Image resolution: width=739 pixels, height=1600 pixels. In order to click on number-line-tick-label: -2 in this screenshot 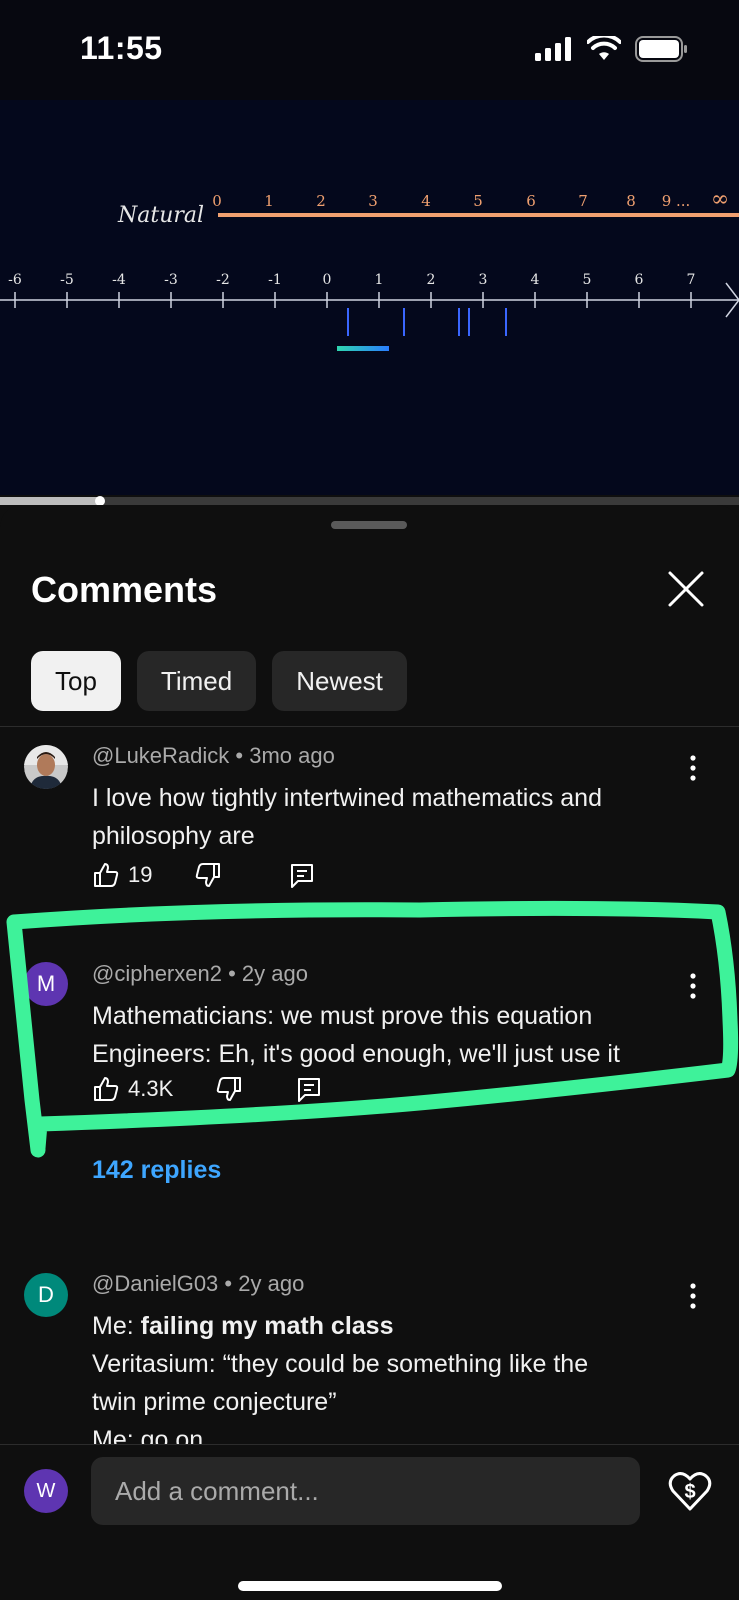, I will do `click(223, 280)`.